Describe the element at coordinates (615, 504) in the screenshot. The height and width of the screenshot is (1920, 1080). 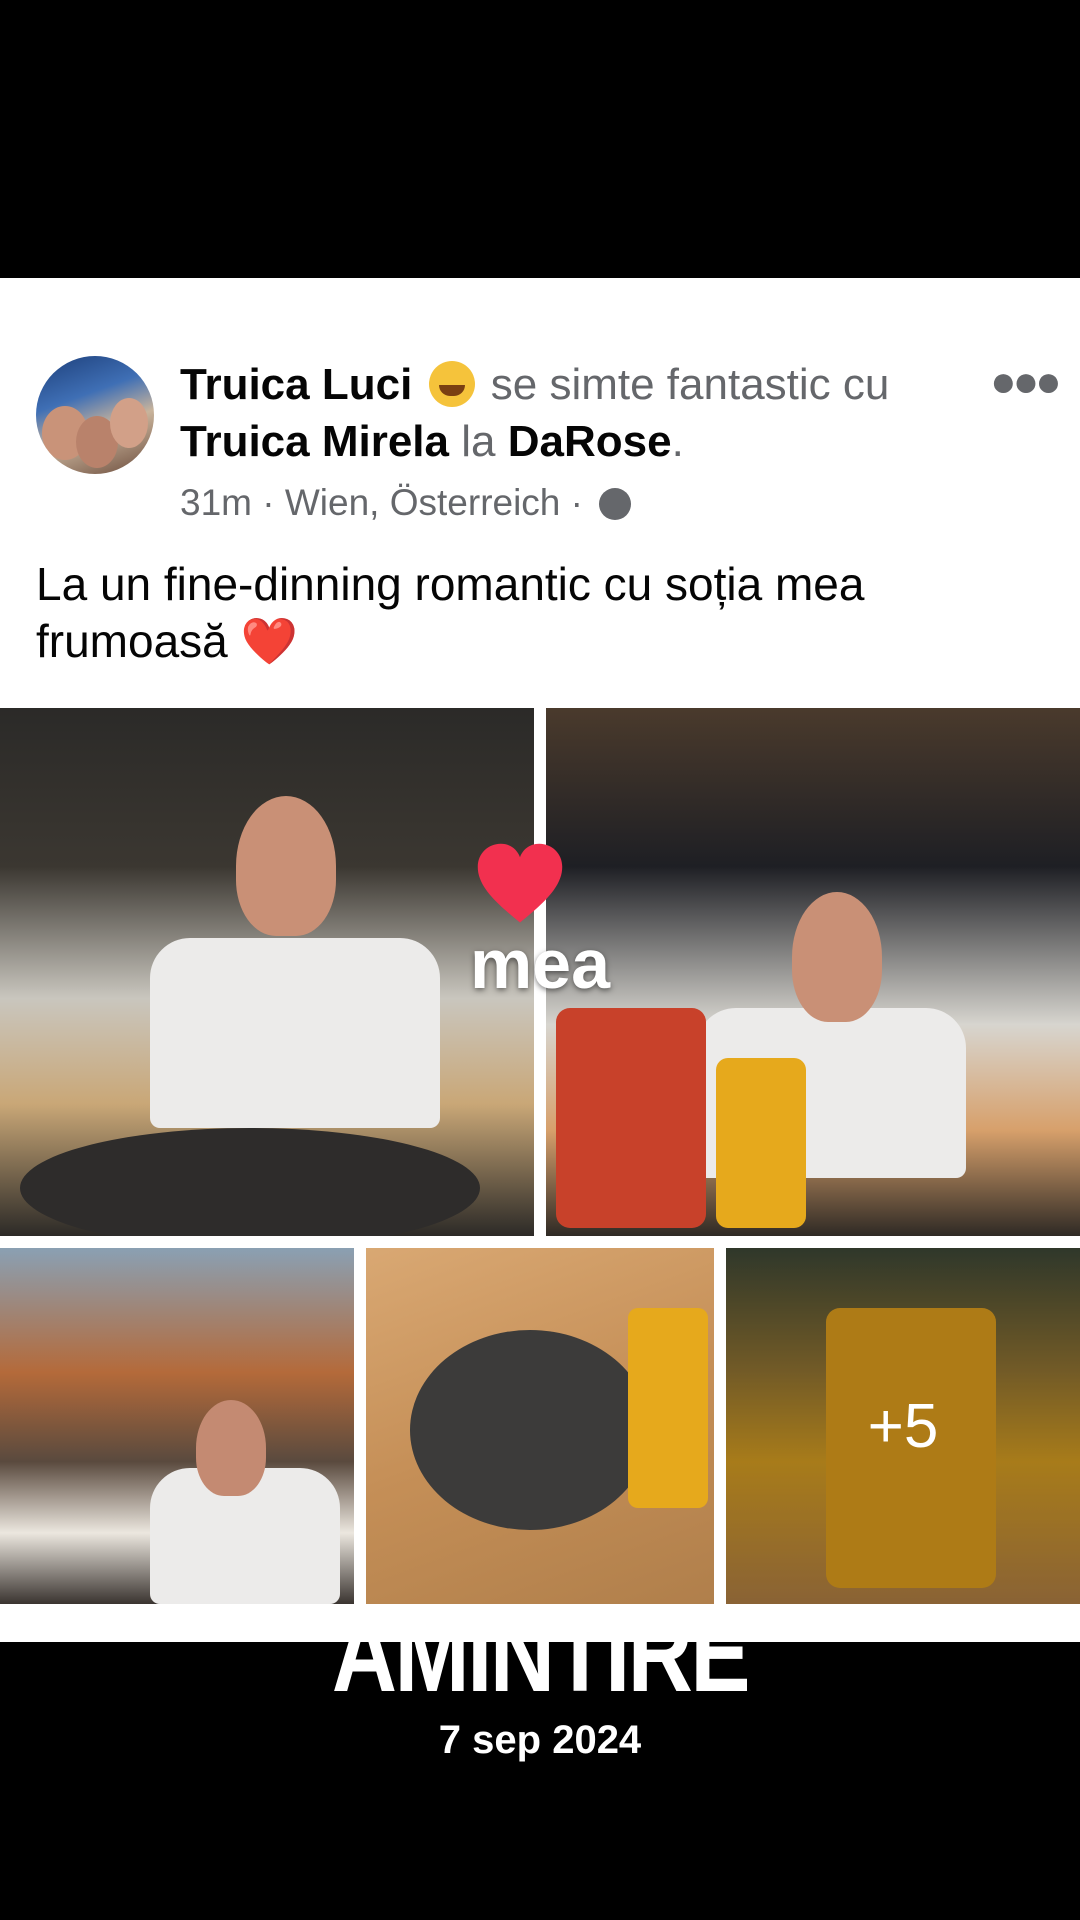
I see `globe-icon` at that location.